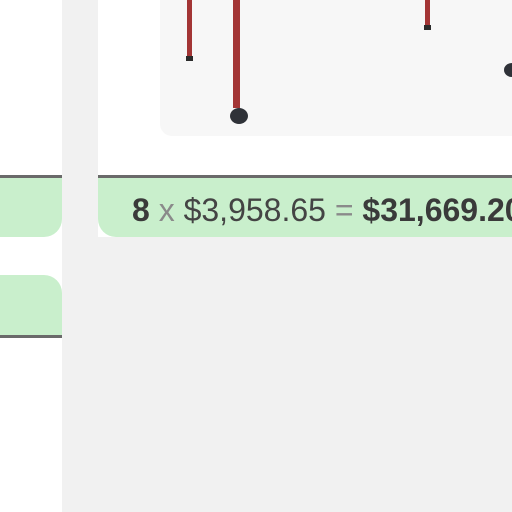 The width and height of the screenshot is (512, 512). What do you see at coordinates (166, 210) in the screenshot?
I see `times-symbol: x` at bounding box center [166, 210].